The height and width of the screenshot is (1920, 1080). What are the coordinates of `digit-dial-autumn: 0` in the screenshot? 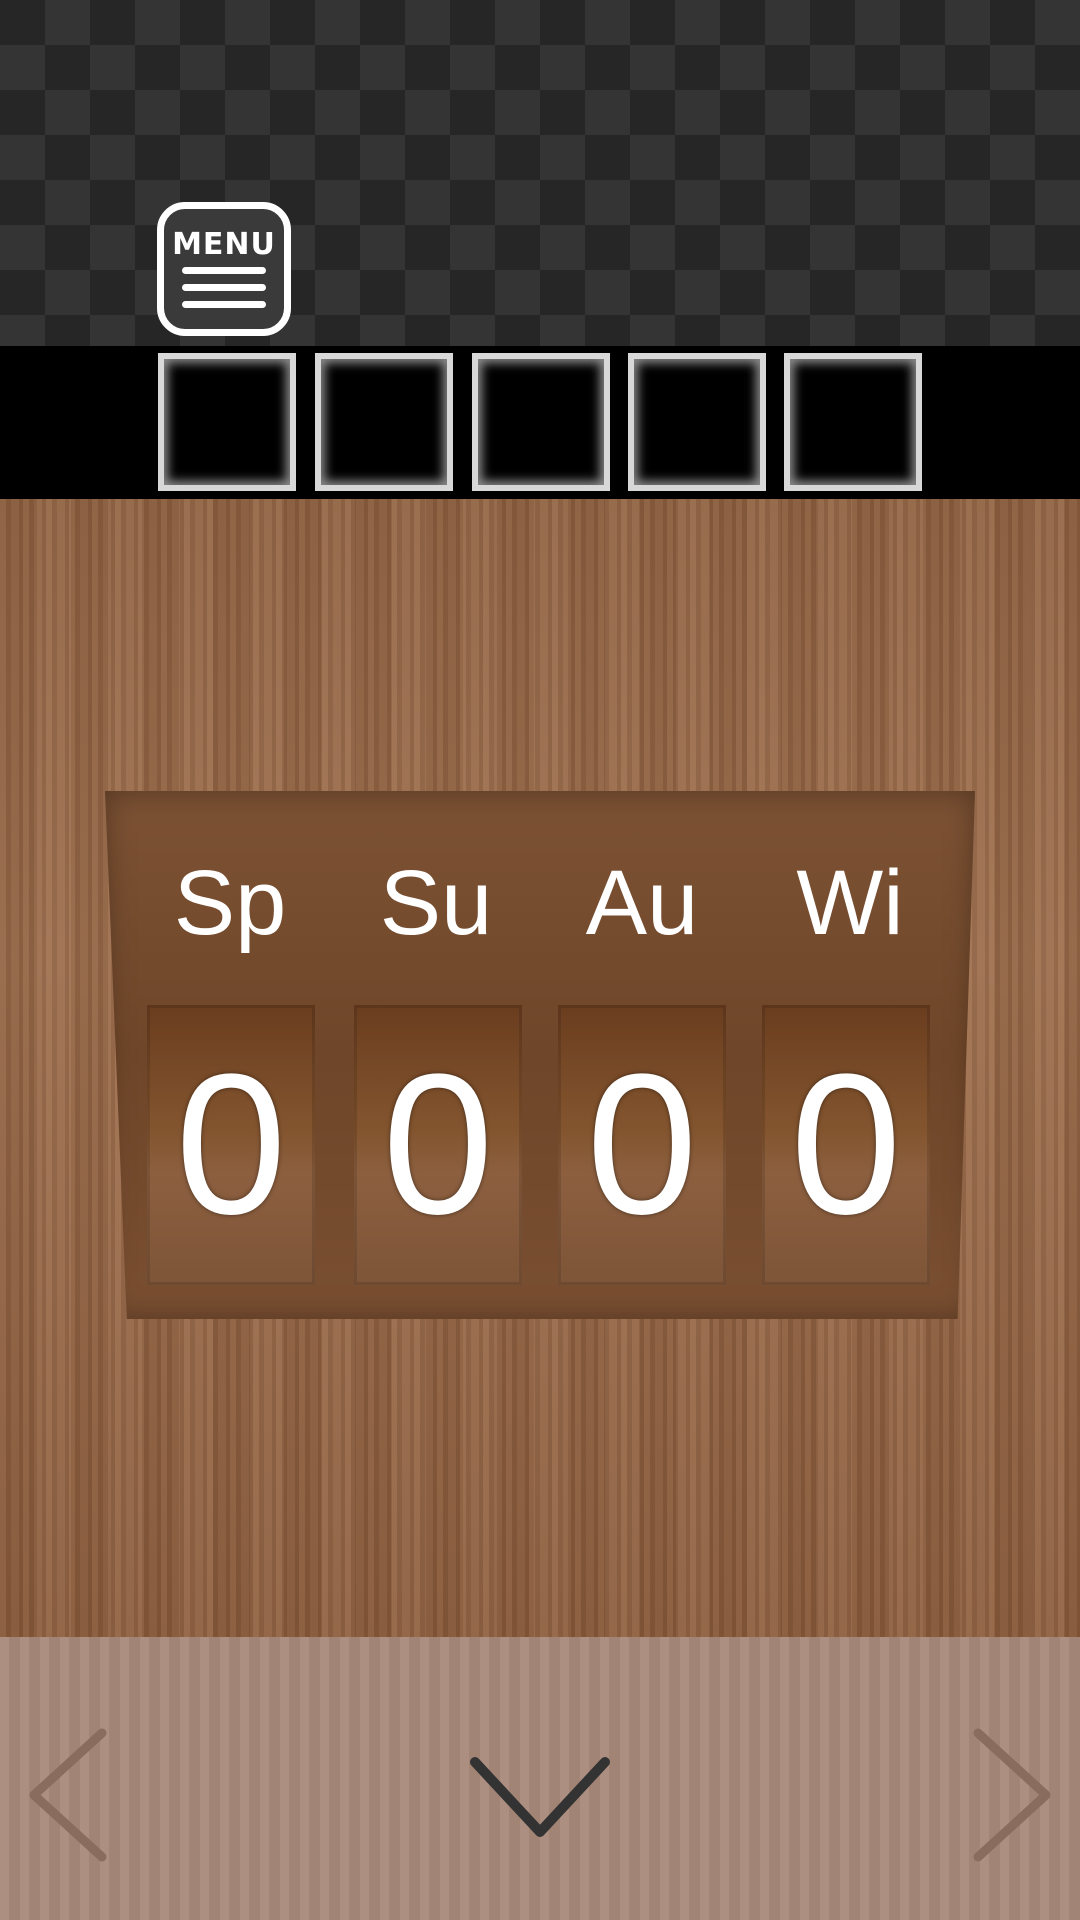 It's located at (642, 1145).